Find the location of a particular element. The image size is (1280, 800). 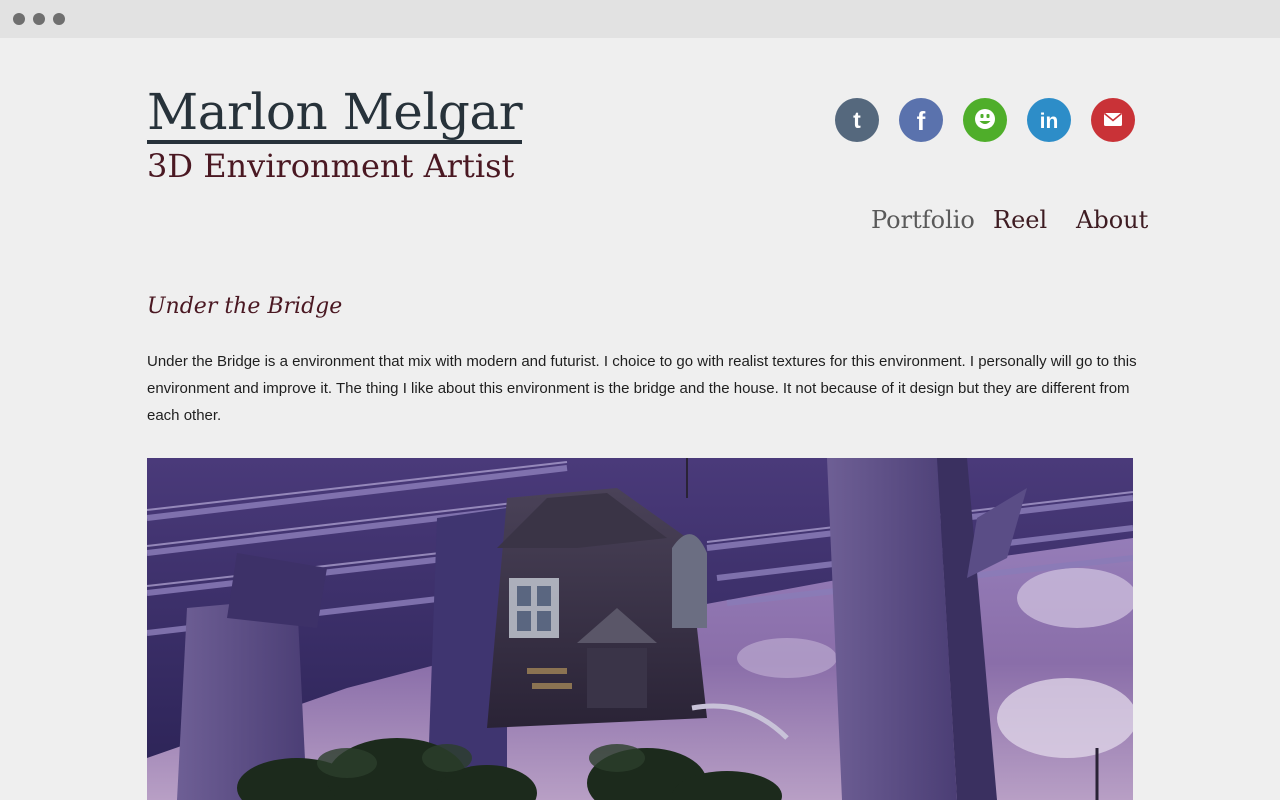

nav-portfolio: Portfolio is located at coordinates (923, 220).